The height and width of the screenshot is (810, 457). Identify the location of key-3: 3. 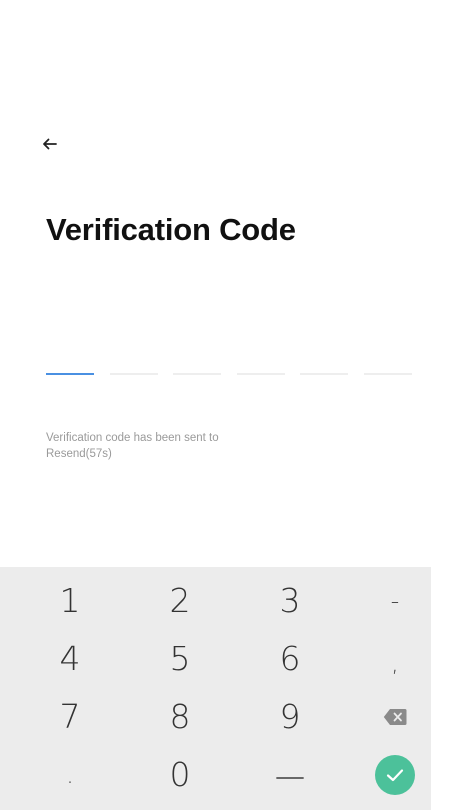
(290, 600).